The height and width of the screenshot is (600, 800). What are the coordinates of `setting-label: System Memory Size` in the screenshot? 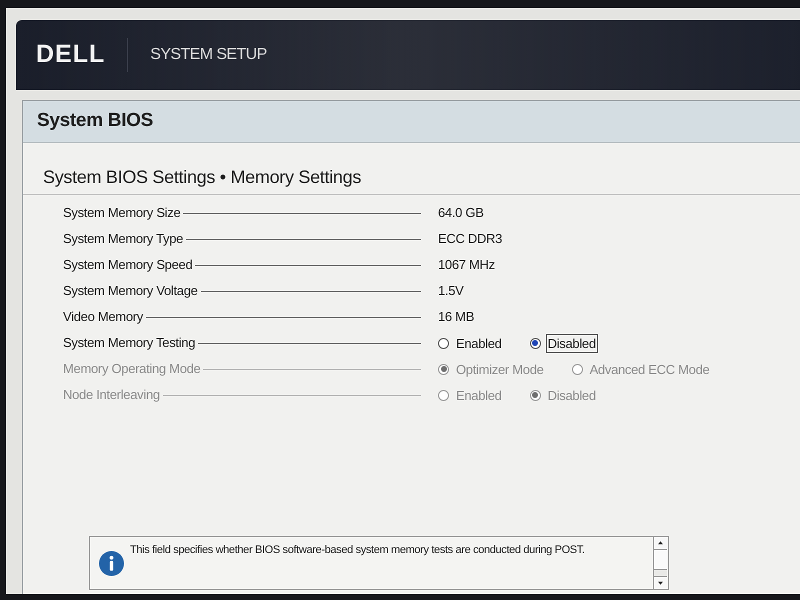 It's located at (121, 213).